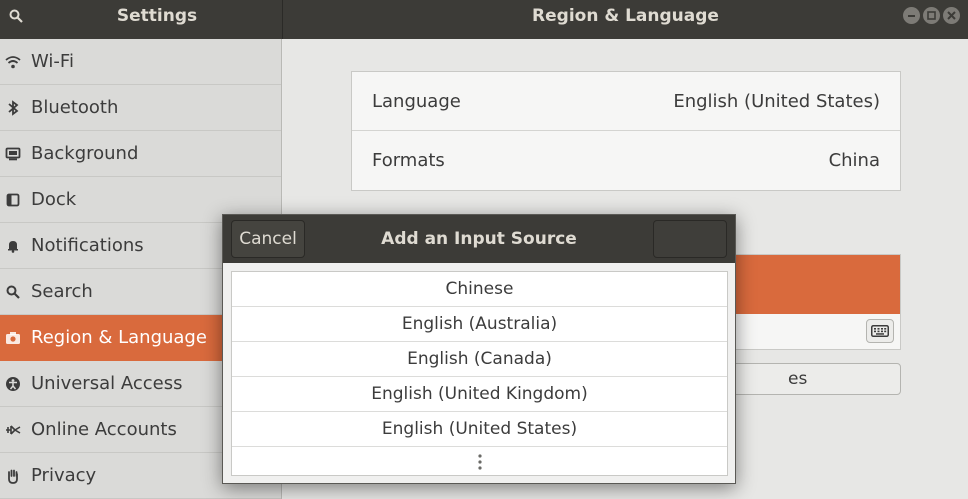 The width and height of the screenshot is (968, 499). Describe the element at coordinates (64, 475) in the screenshot. I see `sidebar-item-label: Privacy` at that location.